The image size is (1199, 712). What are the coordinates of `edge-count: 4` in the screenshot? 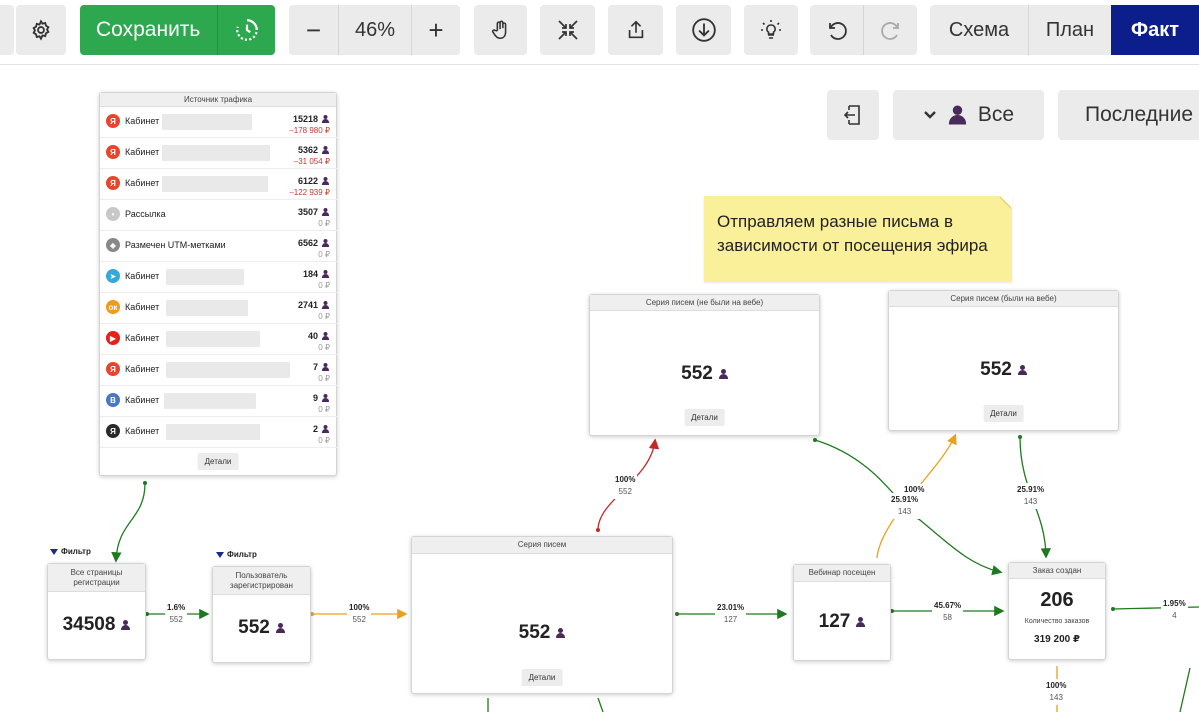 It's located at (1174, 615).